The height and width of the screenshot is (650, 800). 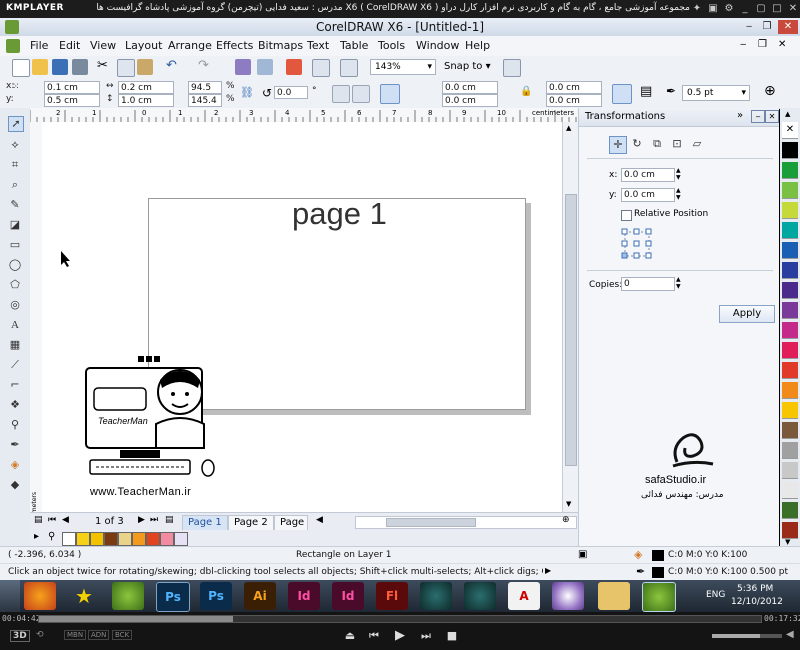 I want to click on wrap-text-icon: ▤, so click(x=646, y=91).